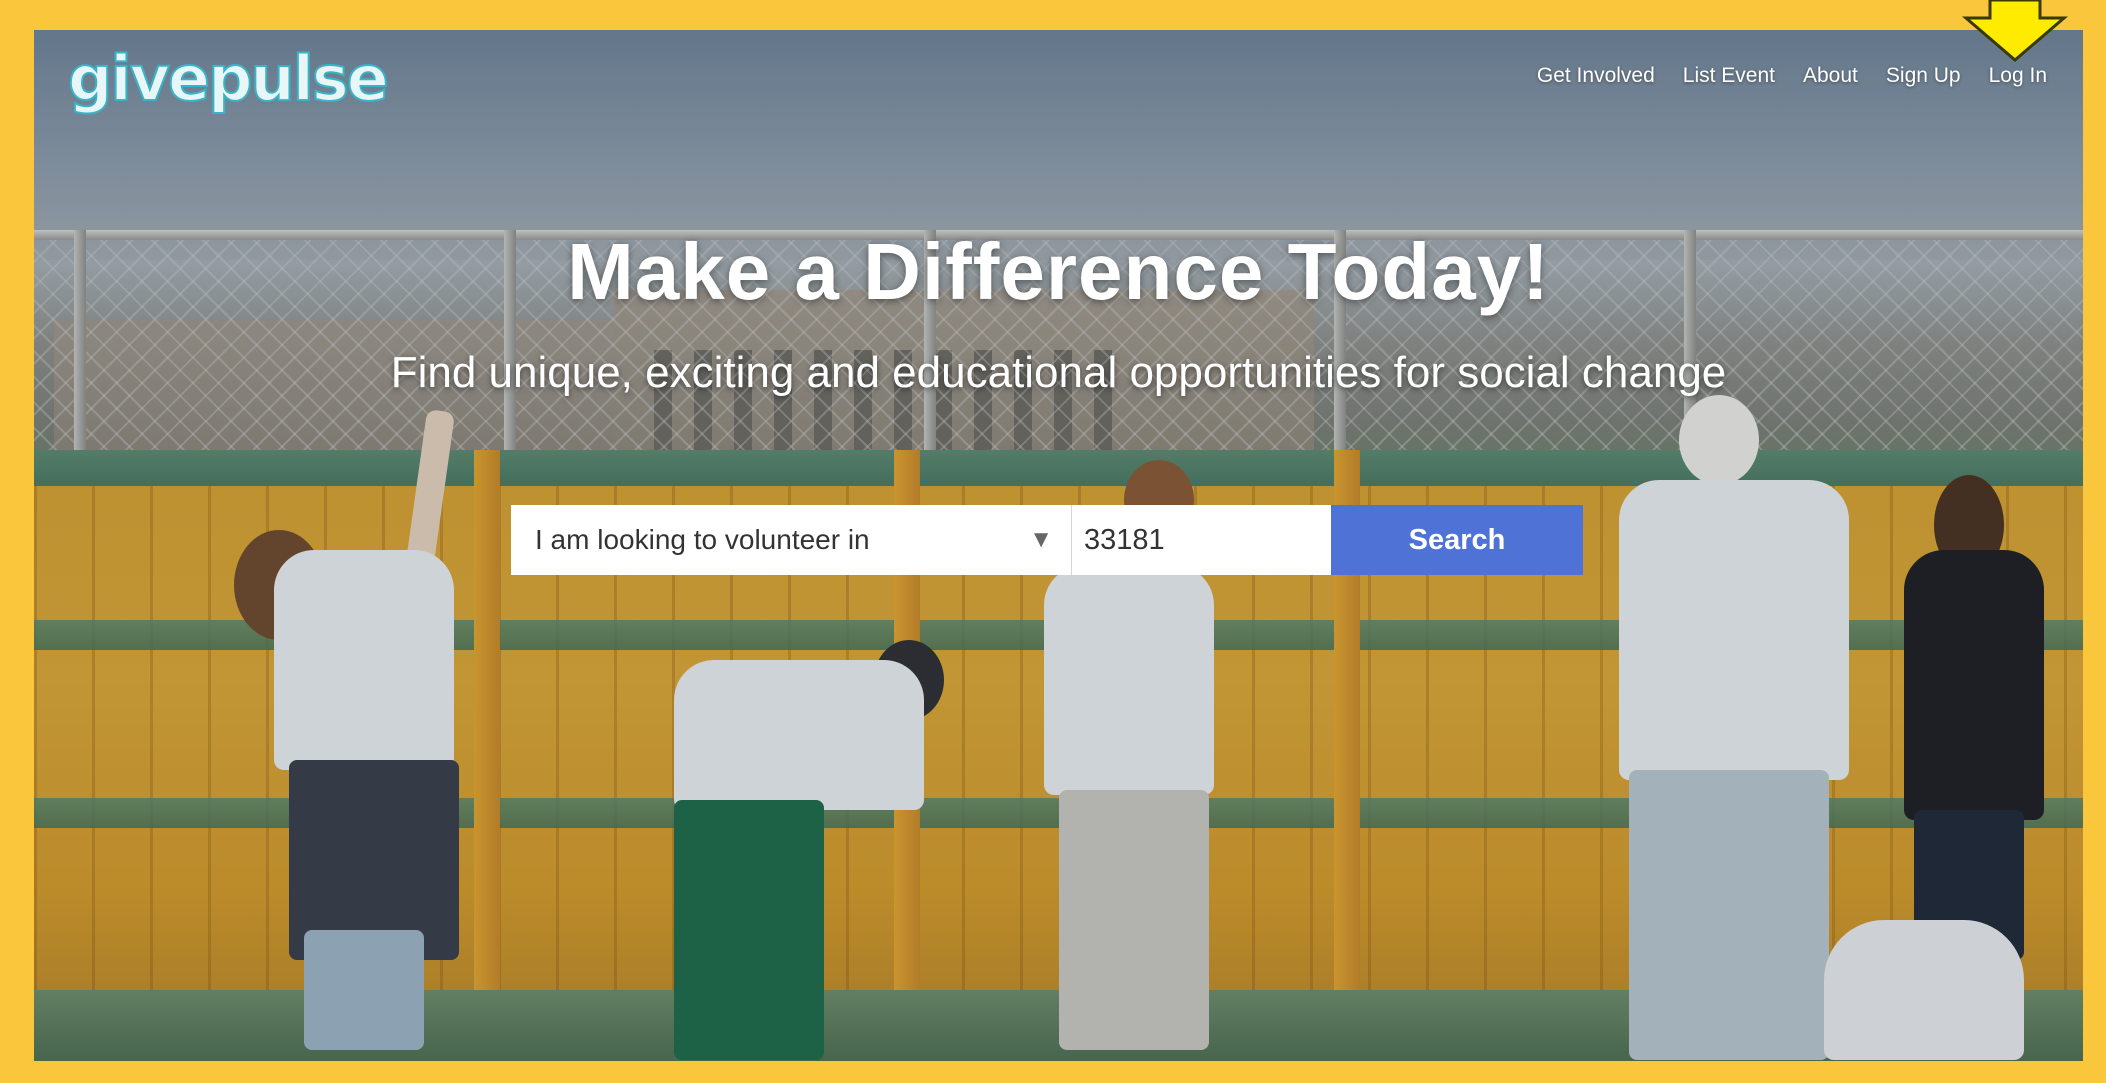  Describe the element at coordinates (1830, 76) in the screenshot. I see `nav-about: About` at that location.